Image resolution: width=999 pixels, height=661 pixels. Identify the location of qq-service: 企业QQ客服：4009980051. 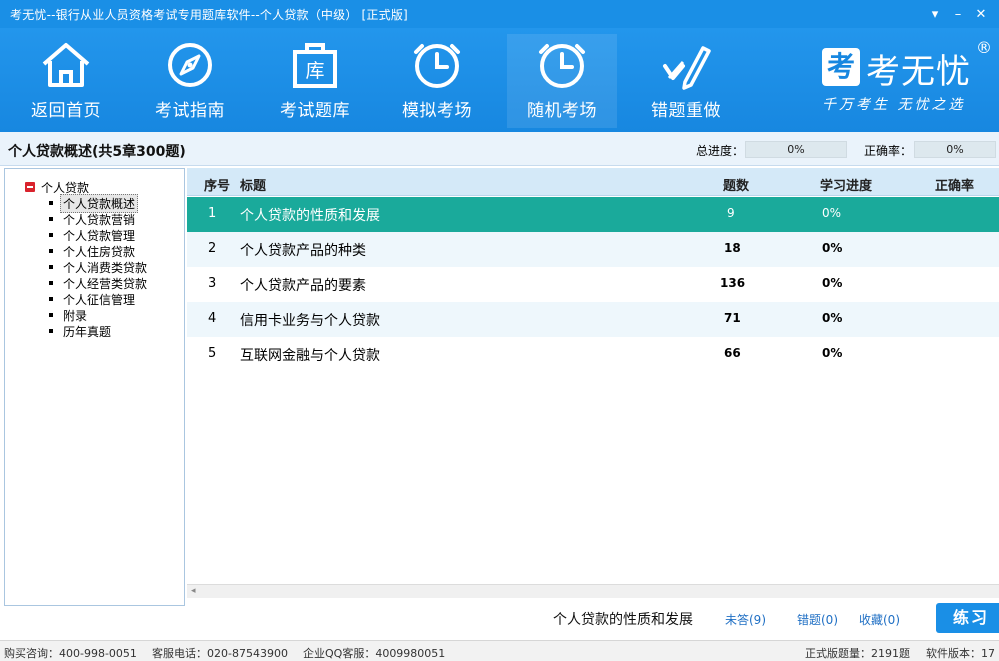
(374, 653).